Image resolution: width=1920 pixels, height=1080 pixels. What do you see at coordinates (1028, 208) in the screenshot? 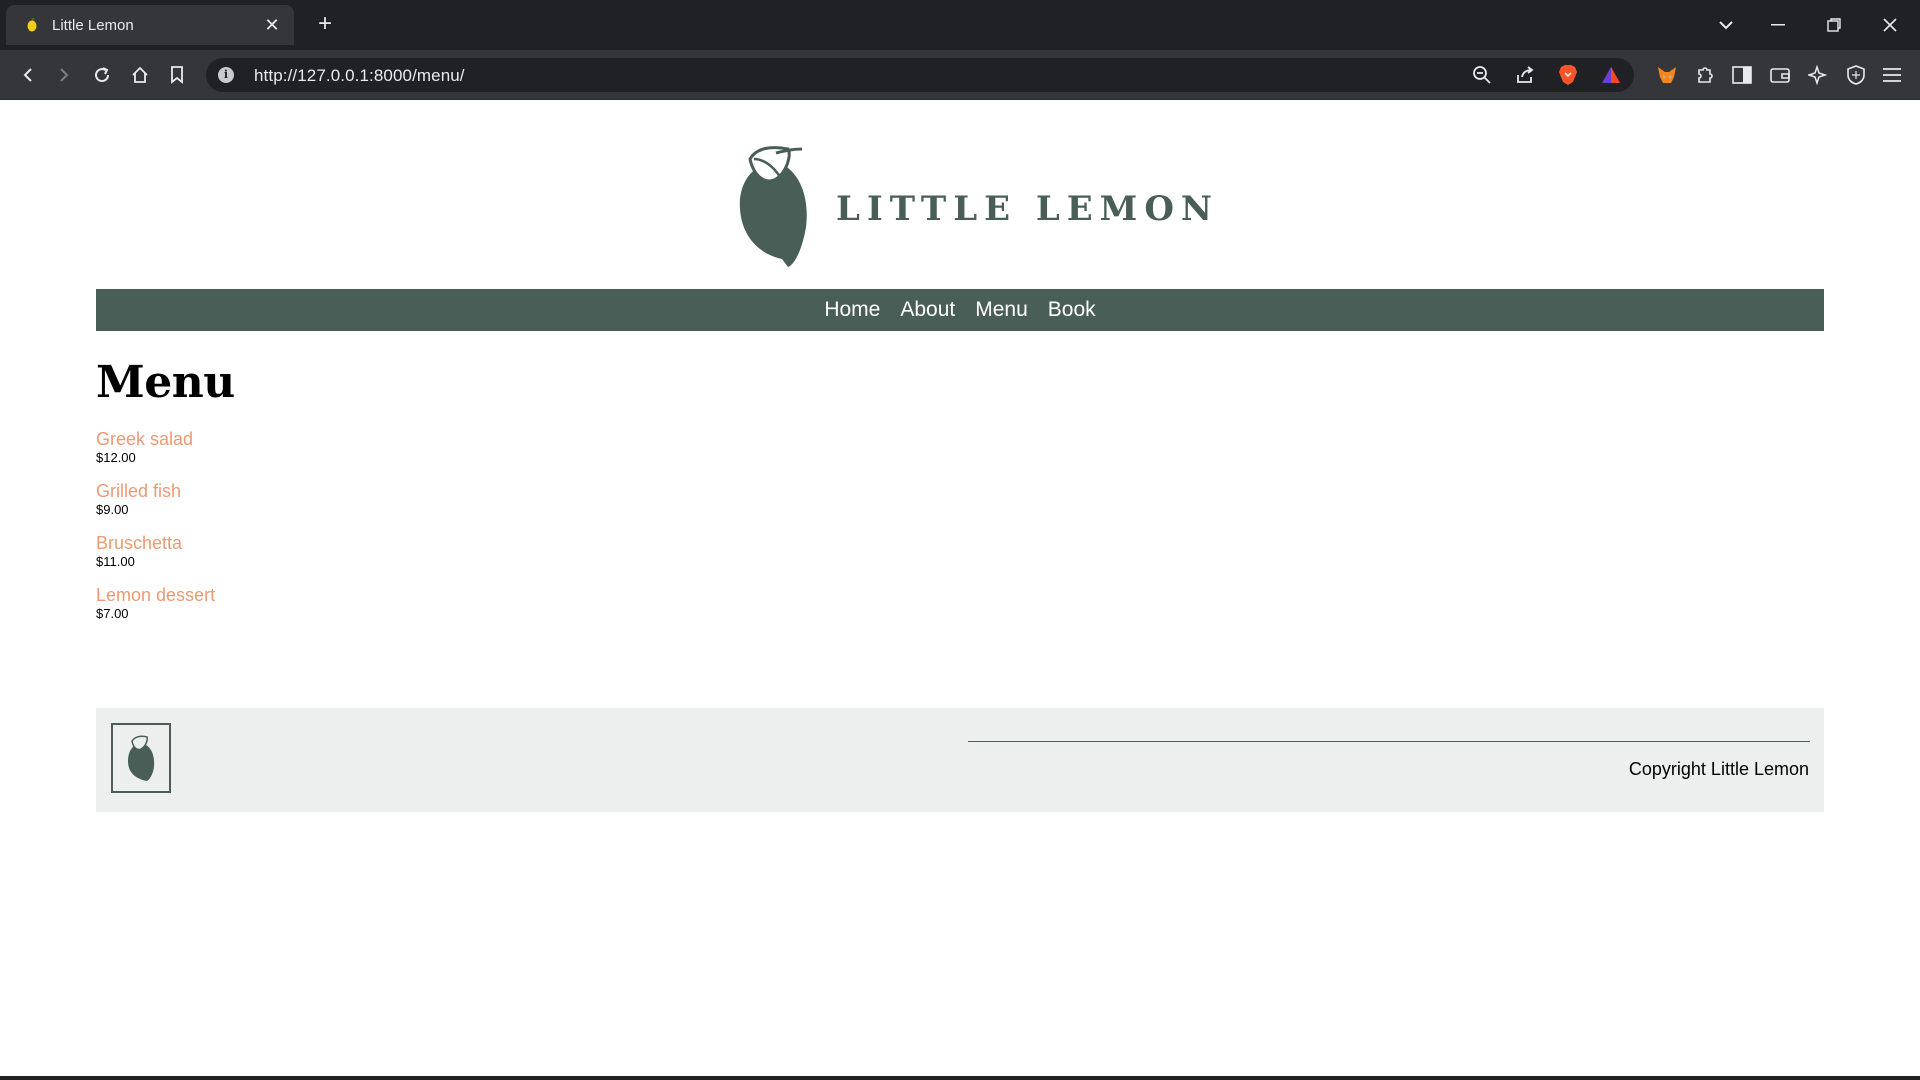
I see `logo-wordmark: LITTLE LEMON` at bounding box center [1028, 208].